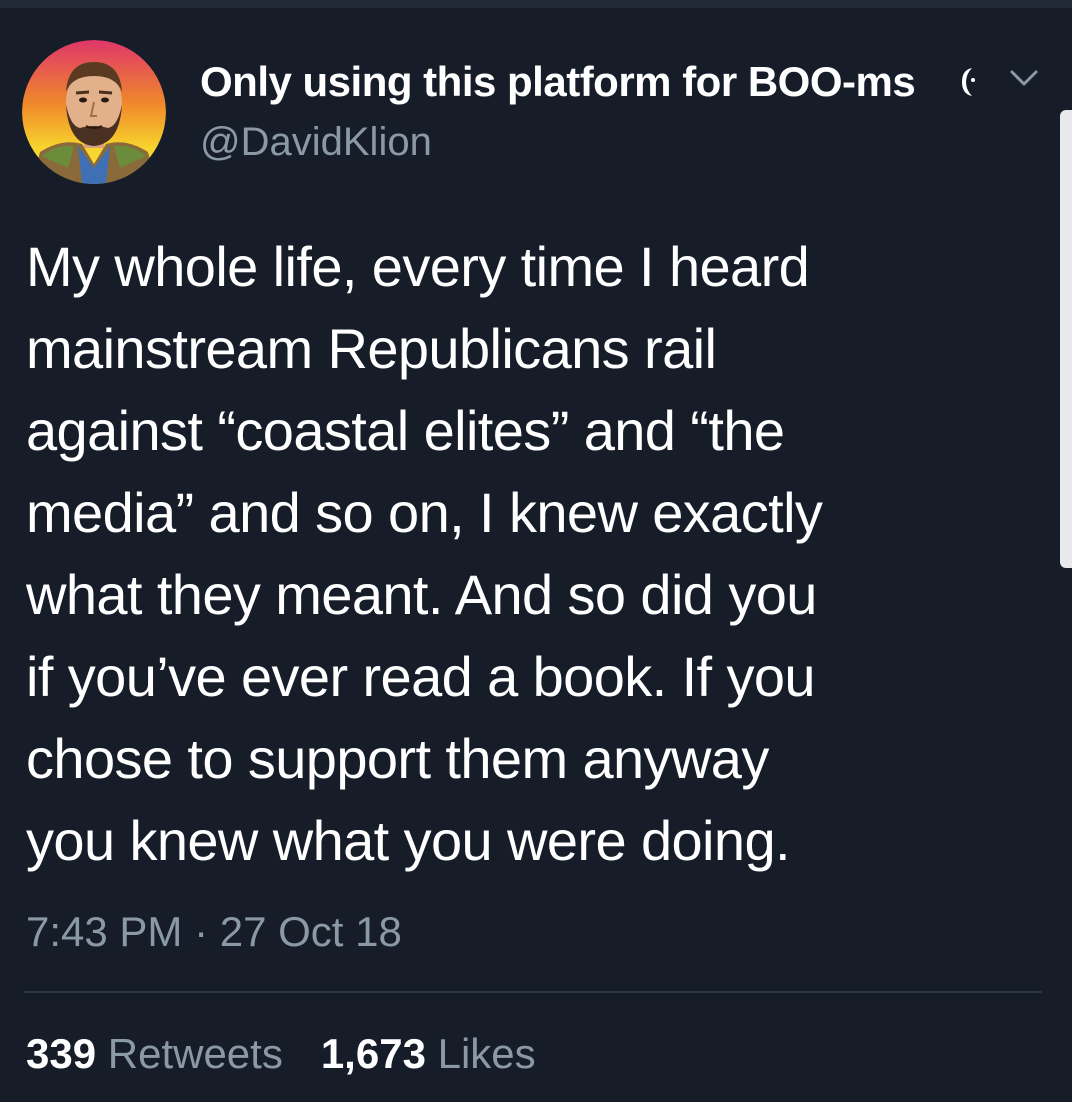 The width and height of the screenshot is (1072, 1102). What do you see at coordinates (1024, 79) in the screenshot?
I see `chevron-down-icon` at bounding box center [1024, 79].